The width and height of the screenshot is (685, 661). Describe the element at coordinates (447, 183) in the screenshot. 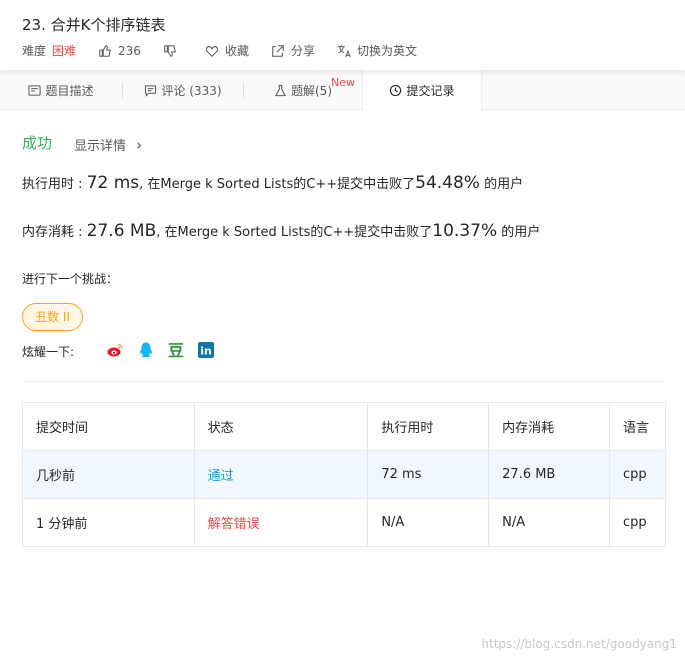

I see `runtime-percentile: 54.48%` at that location.